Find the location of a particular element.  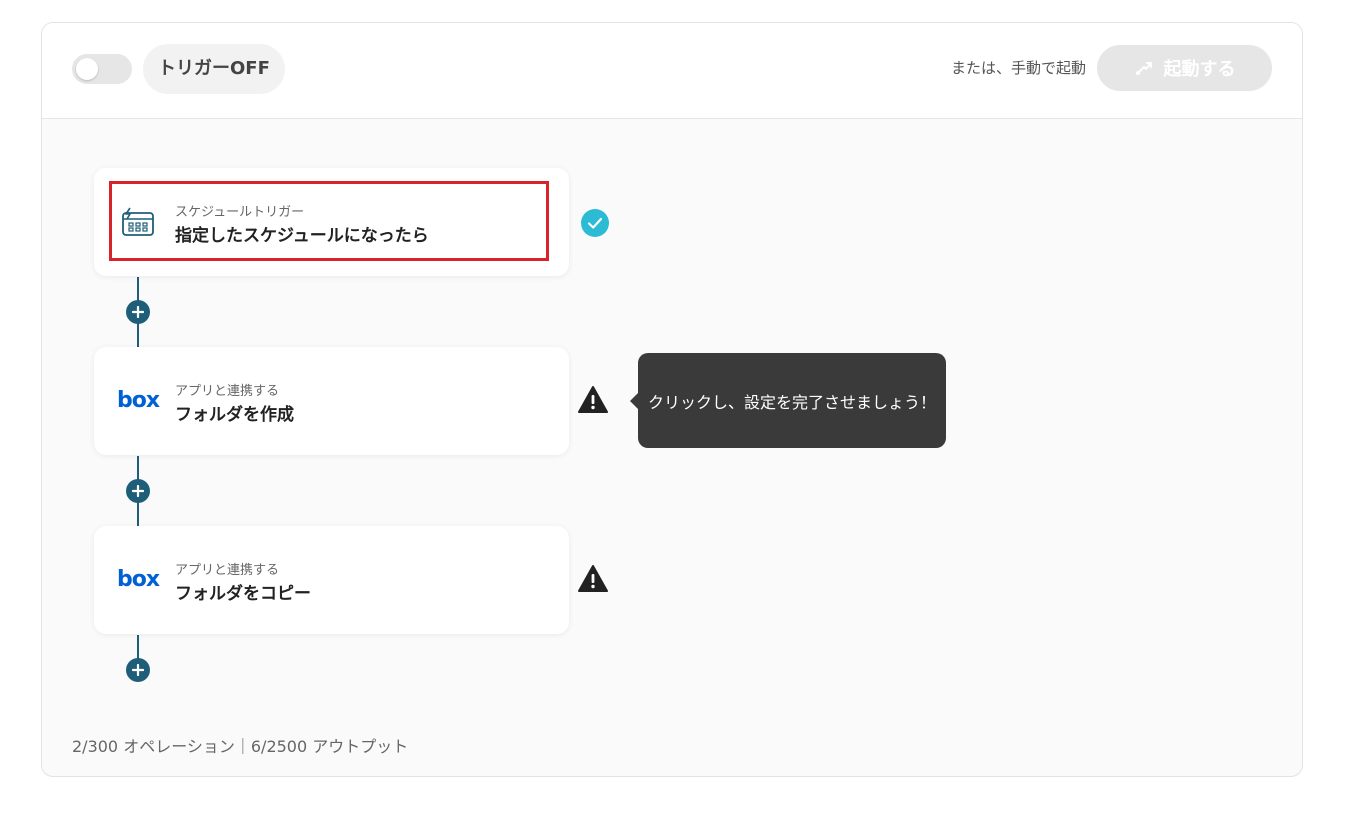

step-card-copy-folder: box アプリと連携する フォルダをコピー is located at coordinates (331, 580).